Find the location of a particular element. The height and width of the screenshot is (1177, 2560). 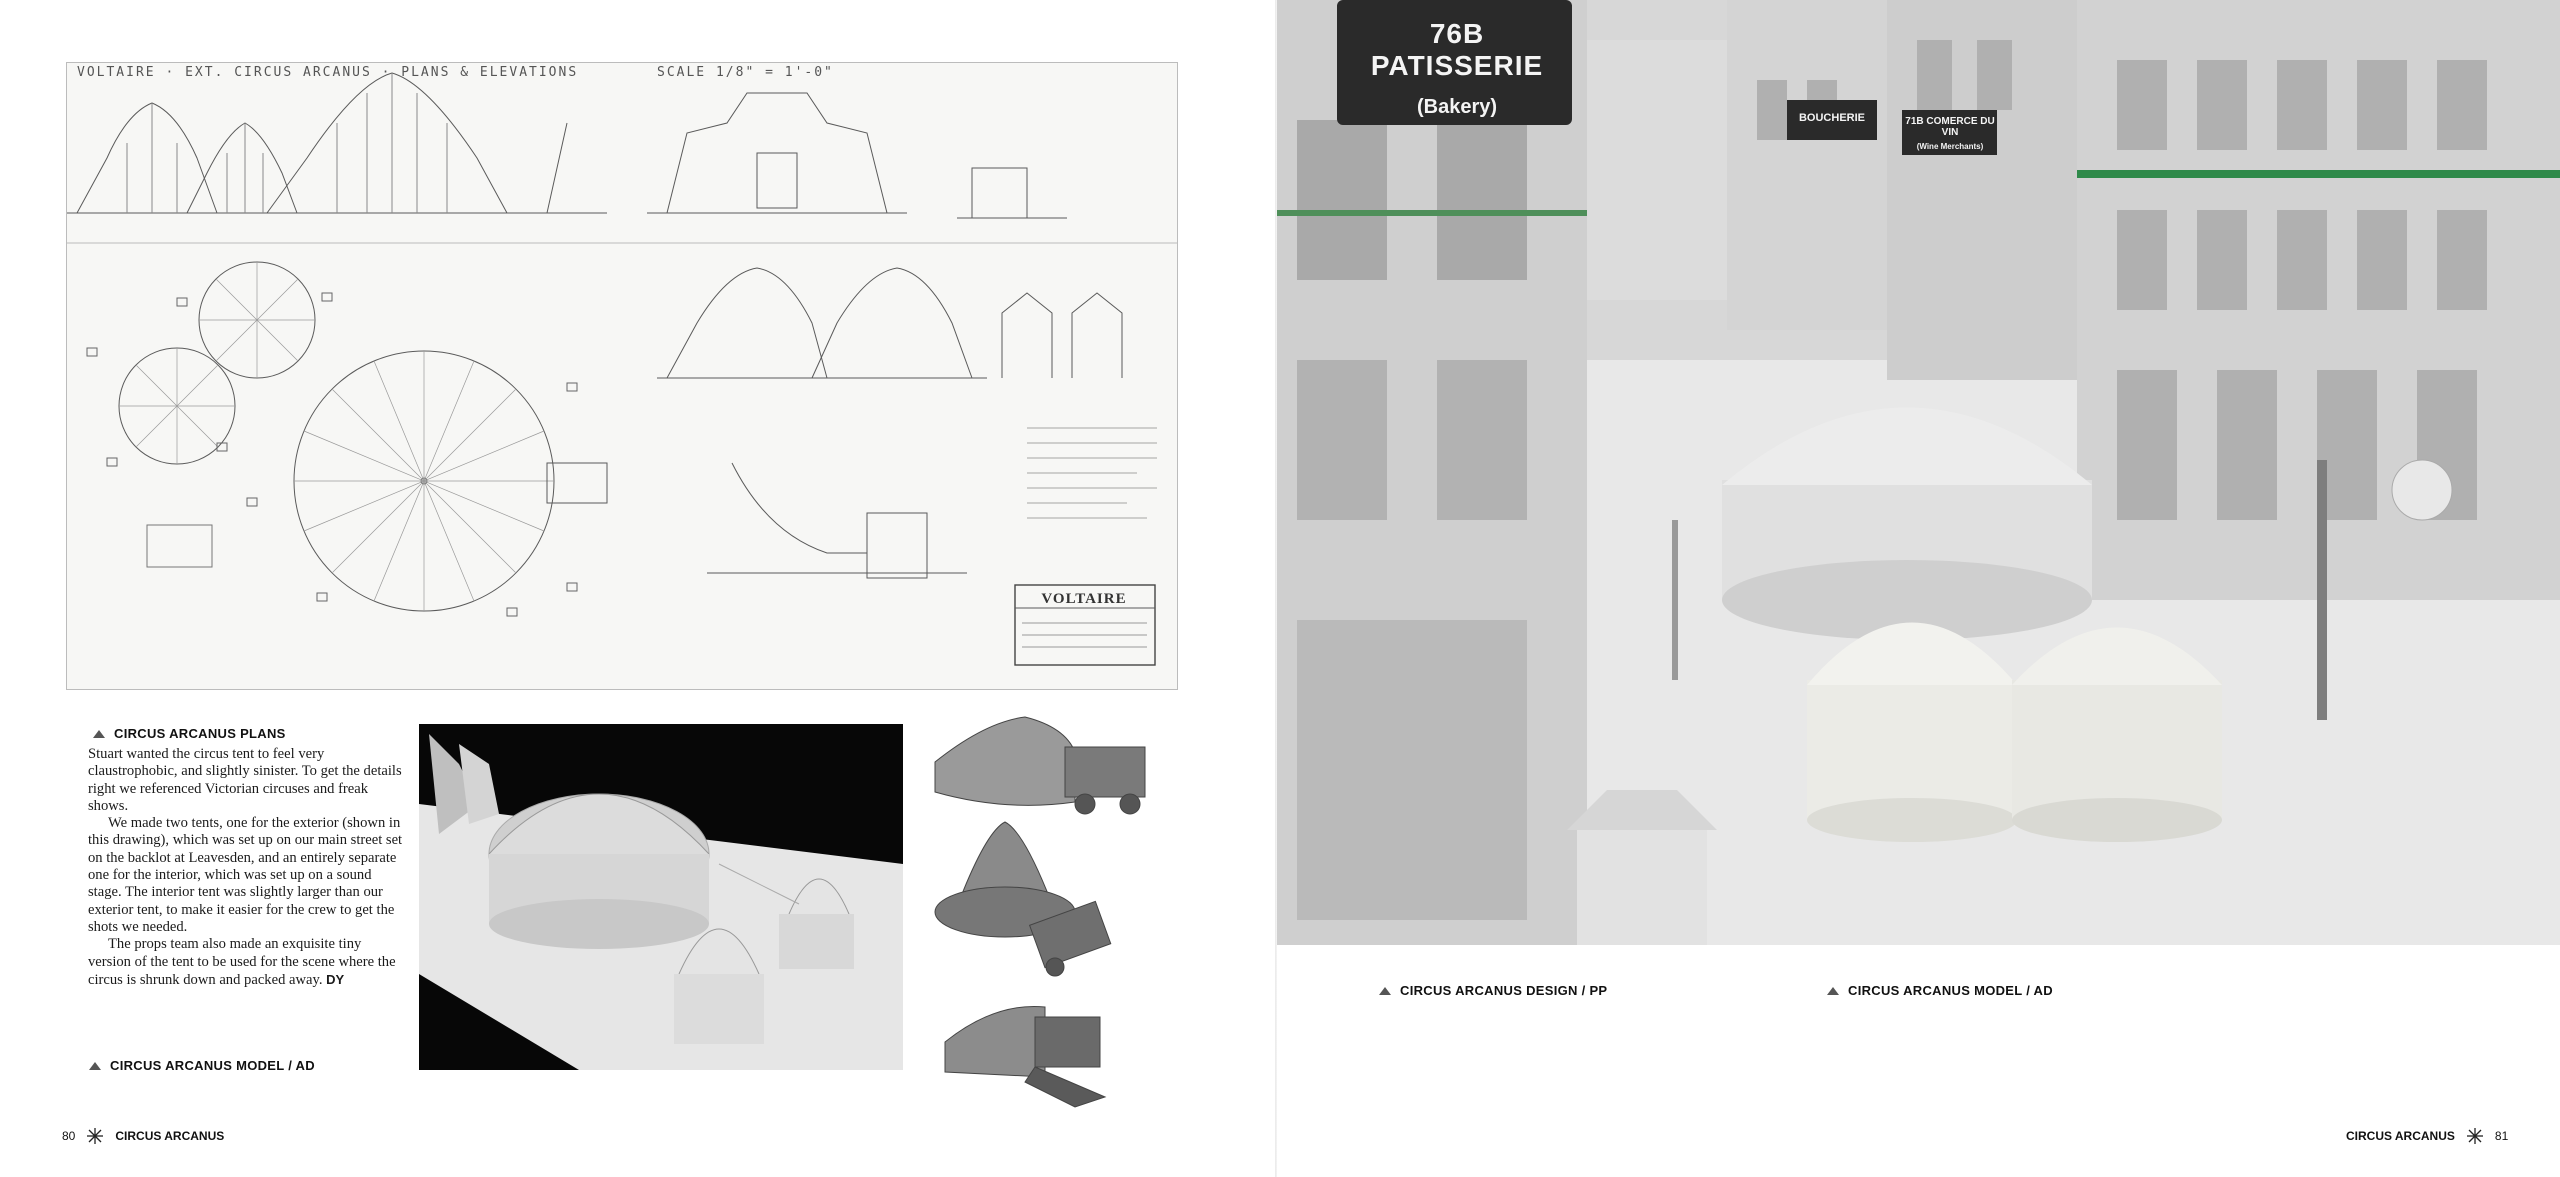

right-folio: CIRCUS ARCANUS 81 is located at coordinates (2427, 1136).